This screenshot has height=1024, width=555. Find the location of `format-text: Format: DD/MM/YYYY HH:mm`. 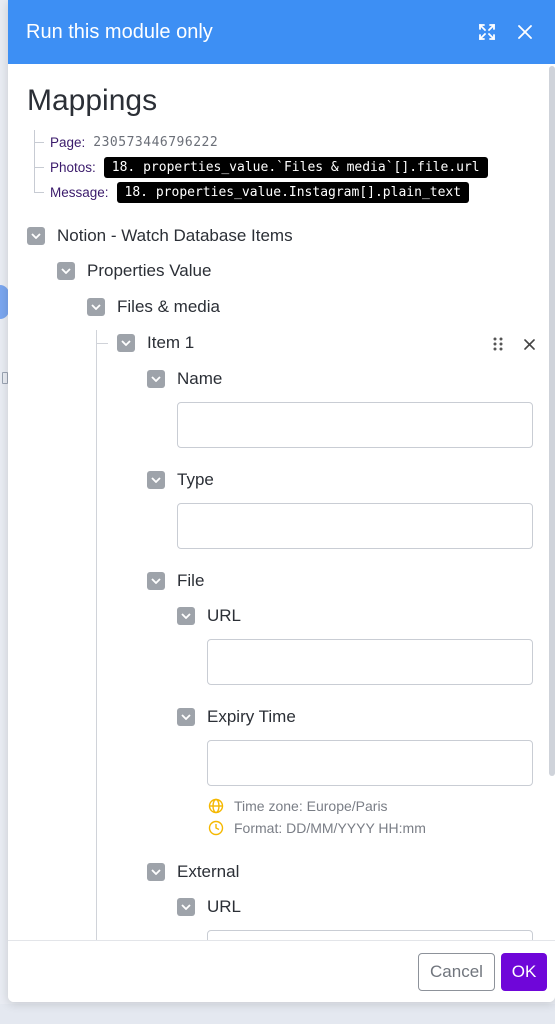

format-text: Format: DD/MM/YYYY HH:mm is located at coordinates (330, 828).